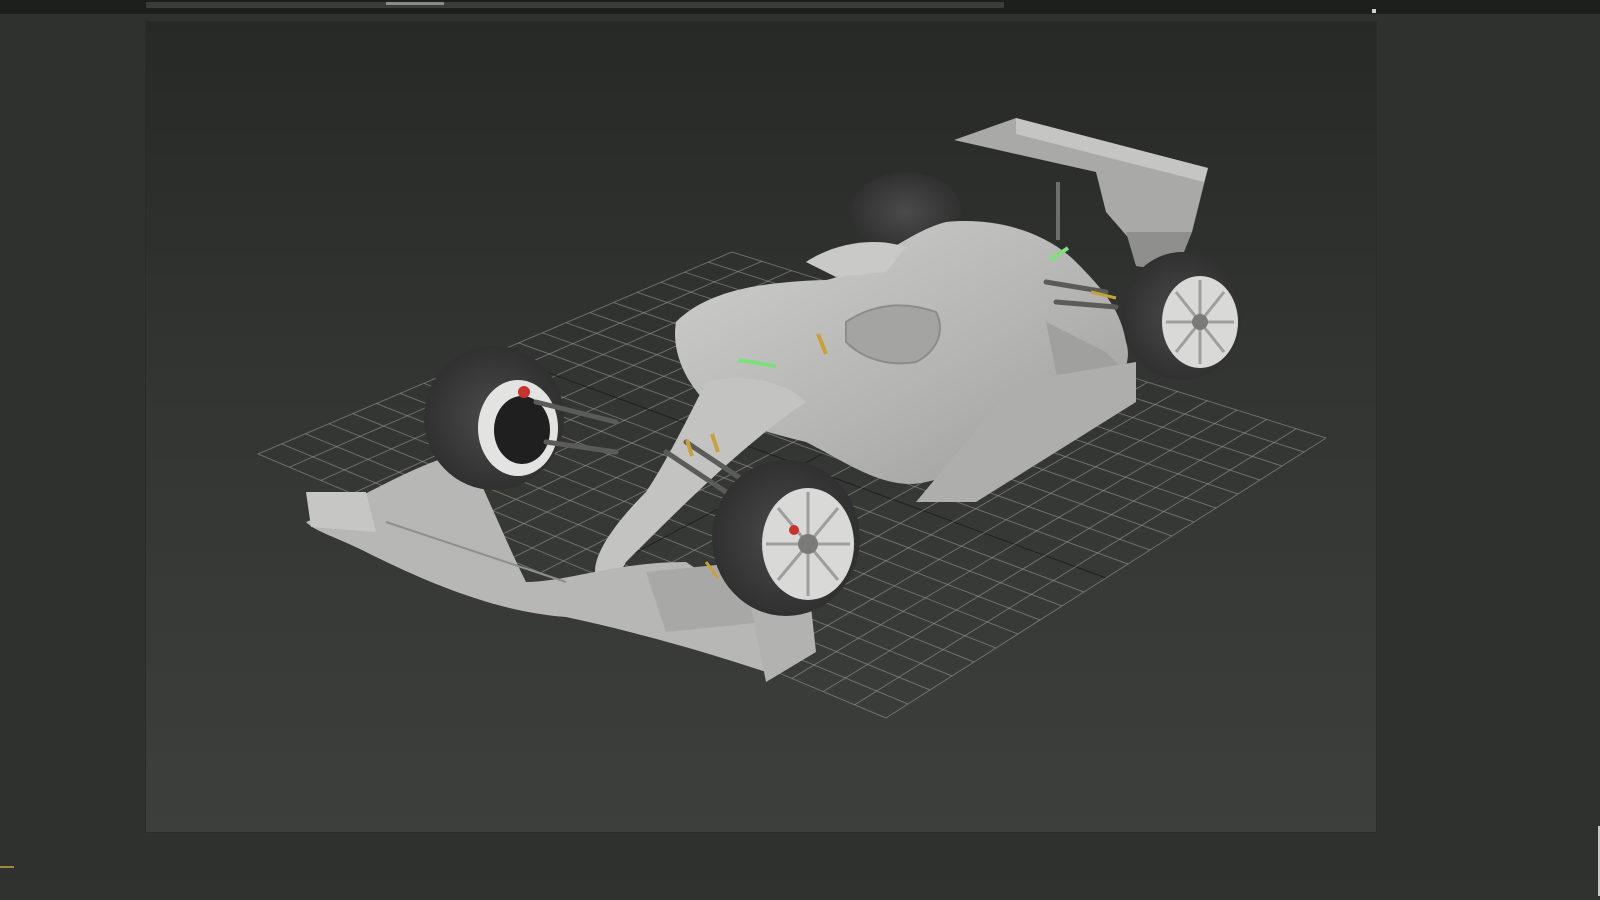 The image size is (1600, 900). What do you see at coordinates (1374, 11) in the screenshot?
I see `window-indicator` at bounding box center [1374, 11].